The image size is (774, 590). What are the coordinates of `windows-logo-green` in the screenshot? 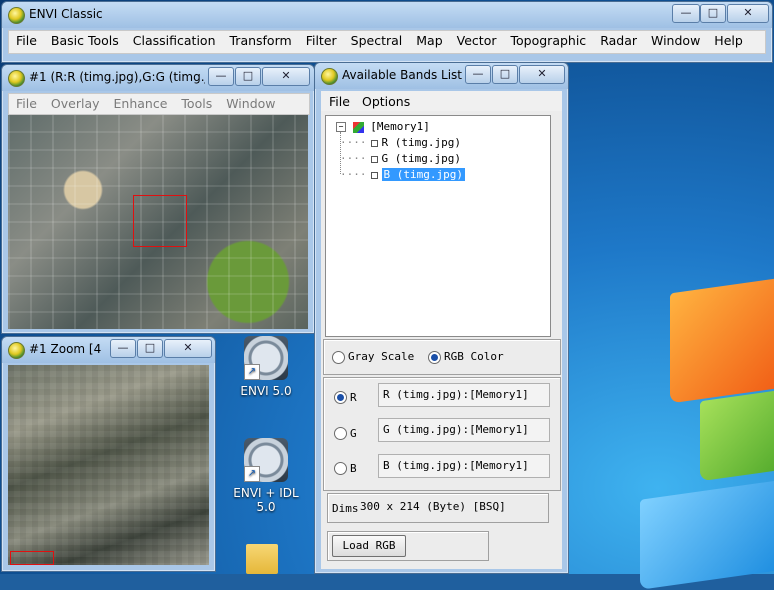 It's located at (737, 435).